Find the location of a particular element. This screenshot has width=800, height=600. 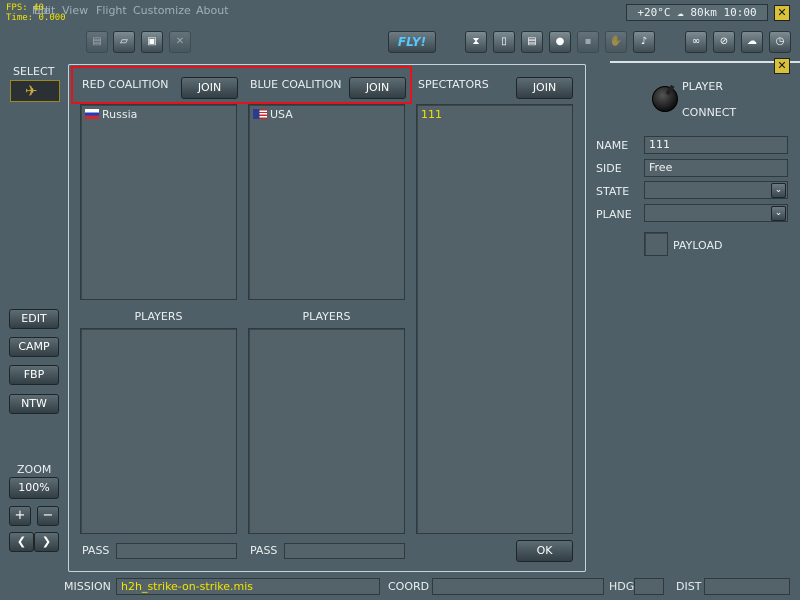

clock-icon: ◷ is located at coordinates (780, 42).